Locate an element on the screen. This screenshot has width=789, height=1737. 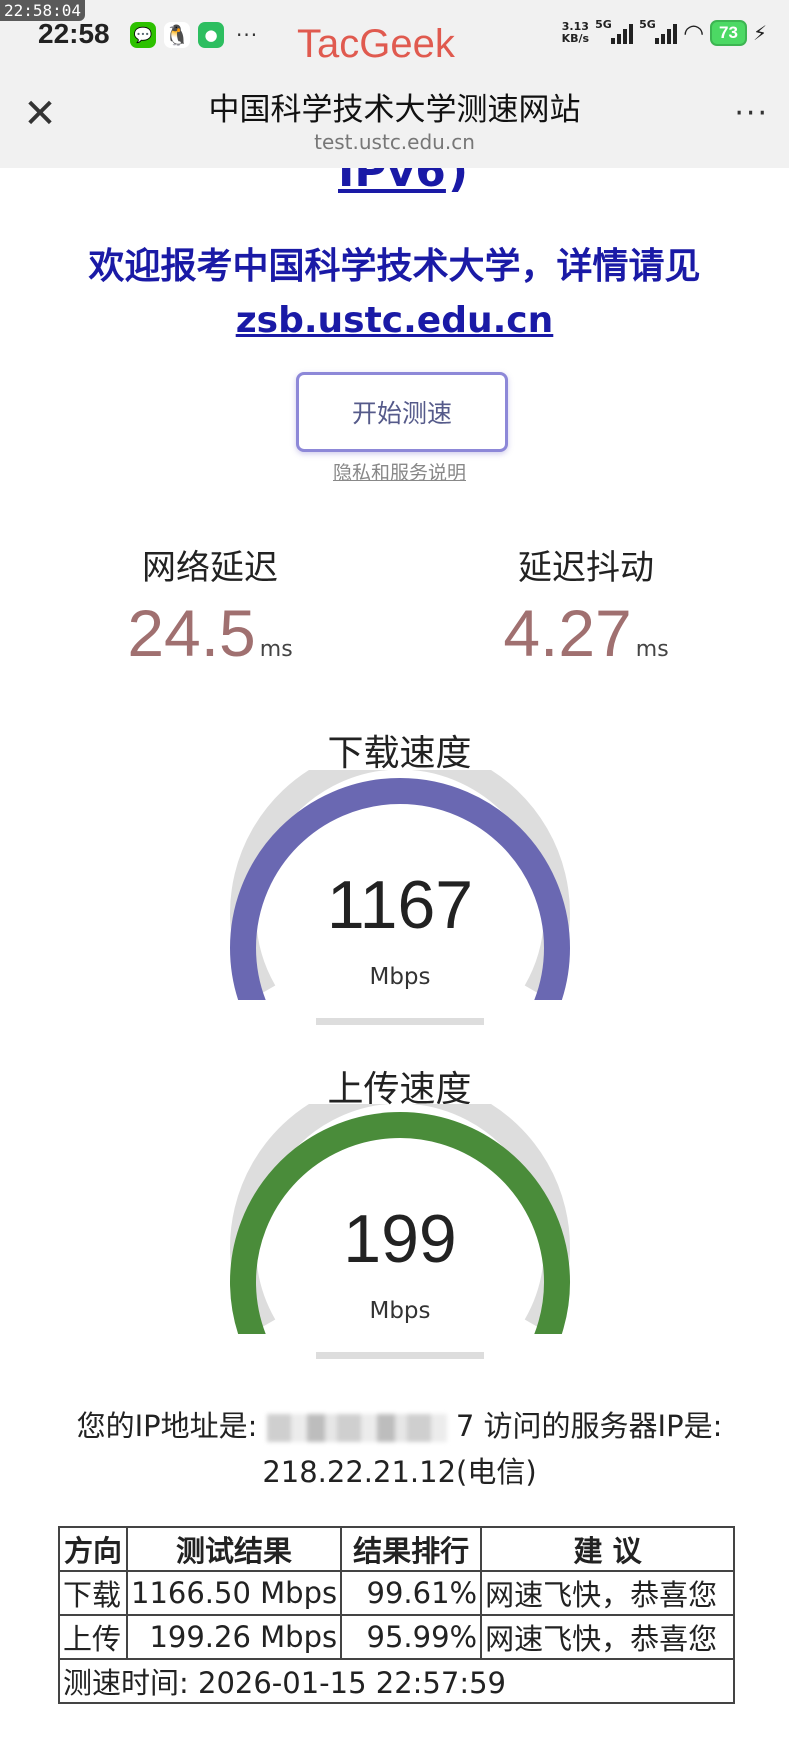
qq-icon: 🐧 is located at coordinates (177, 35).